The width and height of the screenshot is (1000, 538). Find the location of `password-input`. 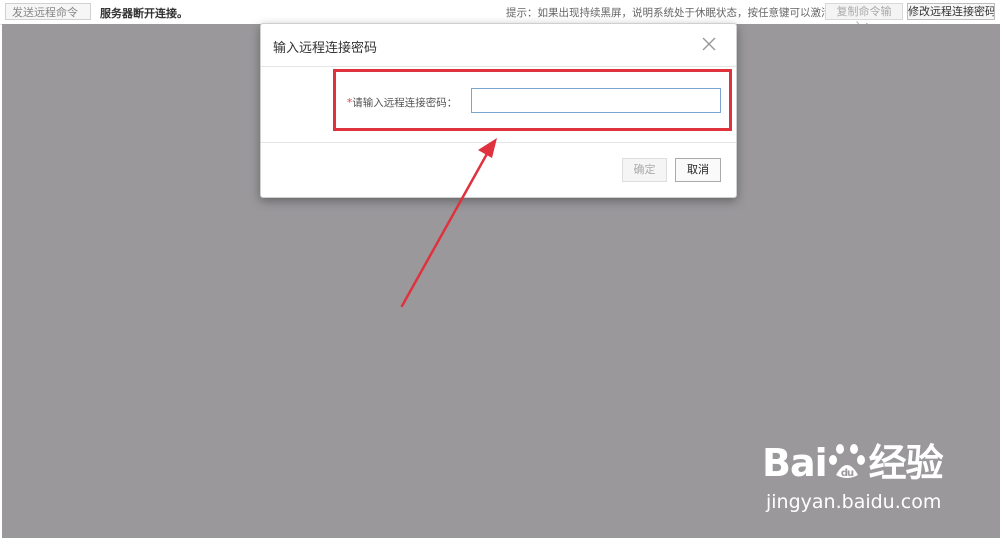

password-input is located at coordinates (596, 100).